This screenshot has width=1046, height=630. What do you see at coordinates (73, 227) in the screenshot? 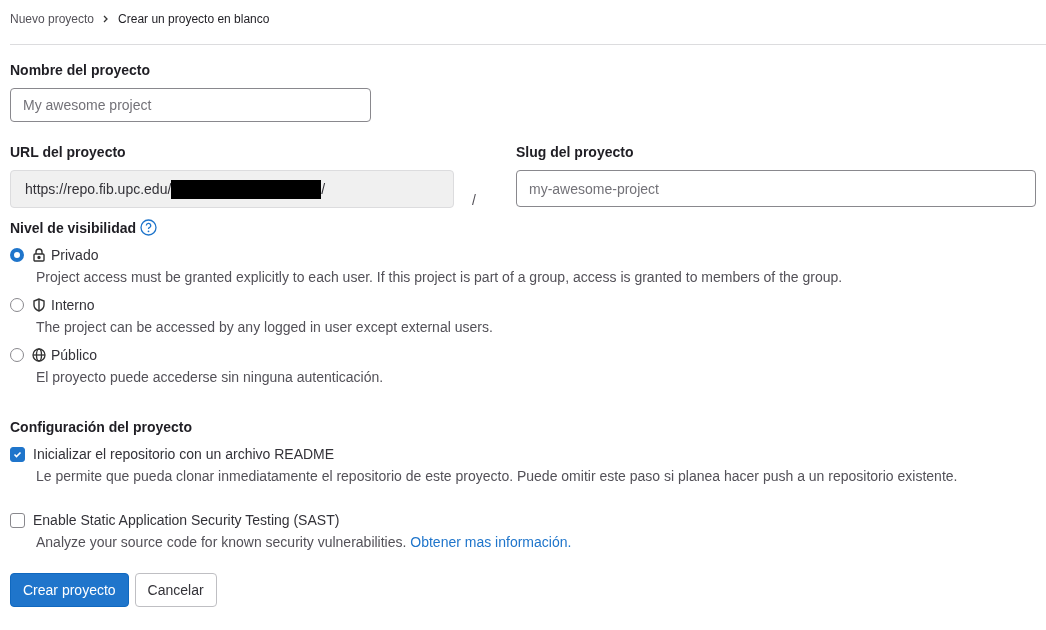
I see `section-label: Nivel de visibilidad` at bounding box center [73, 227].